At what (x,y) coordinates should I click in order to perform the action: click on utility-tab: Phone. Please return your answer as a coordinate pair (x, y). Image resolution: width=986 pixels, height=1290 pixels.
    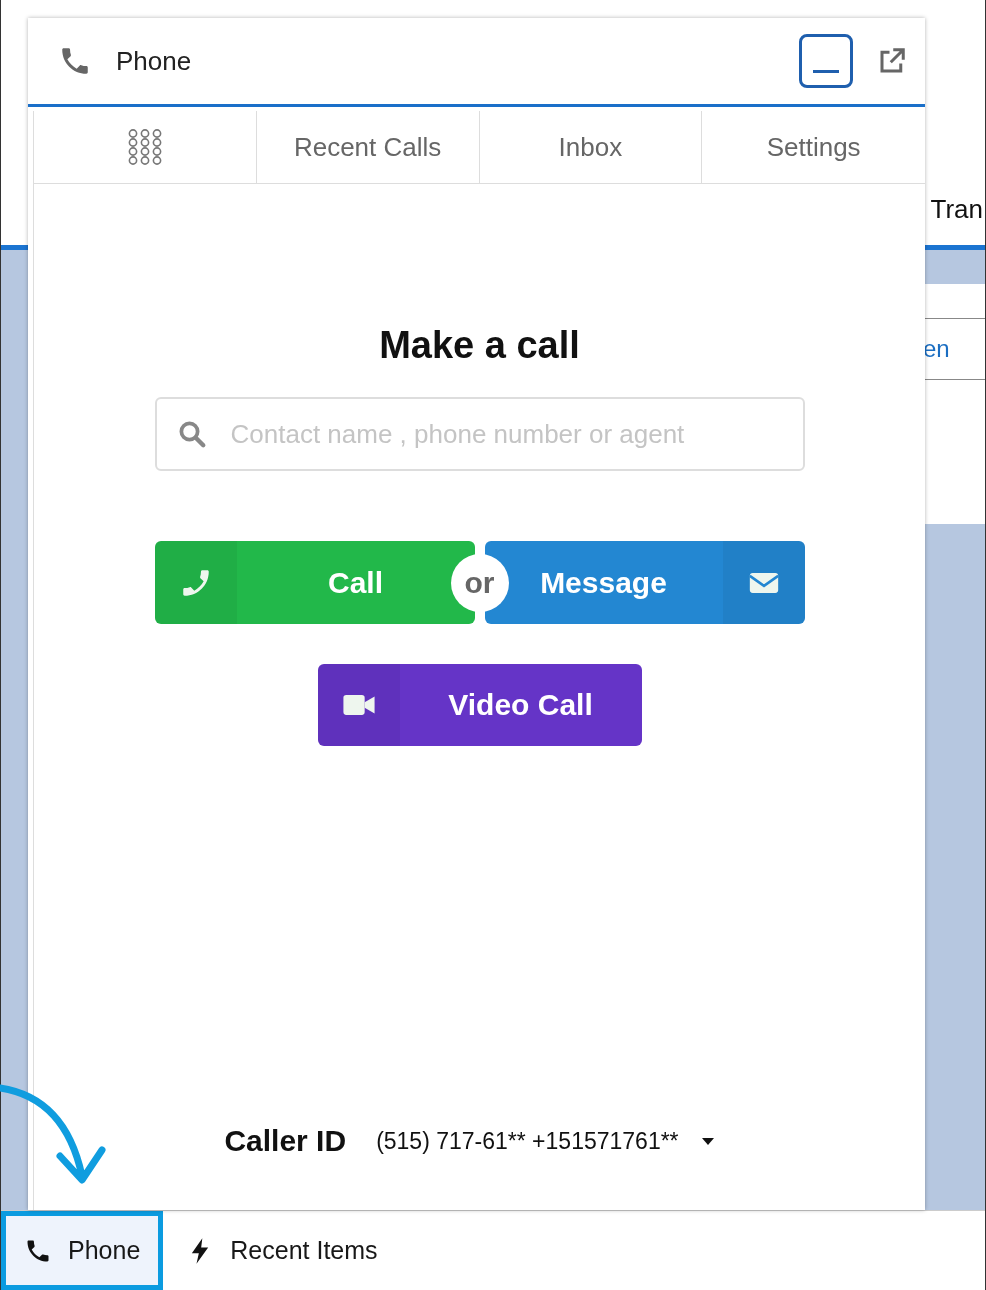
    Looking at the image, I should click on (82, 1250).